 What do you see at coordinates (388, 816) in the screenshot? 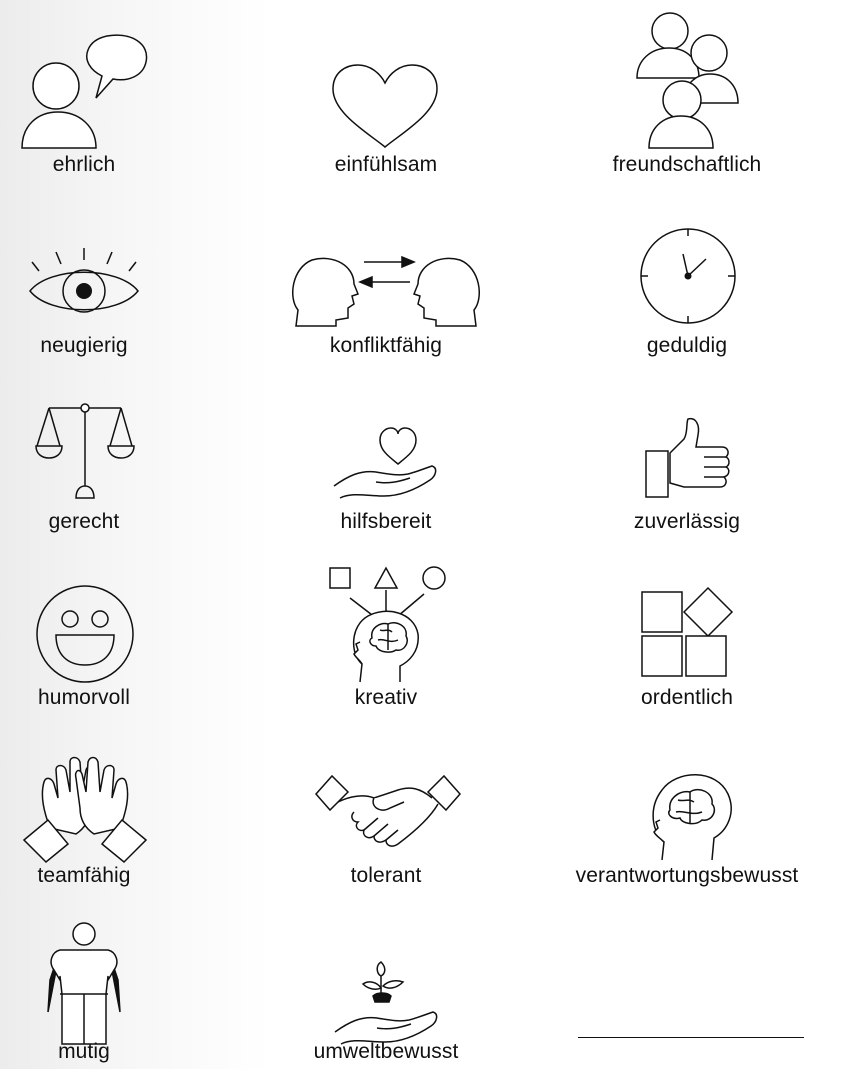
I see `handshake-icon` at bounding box center [388, 816].